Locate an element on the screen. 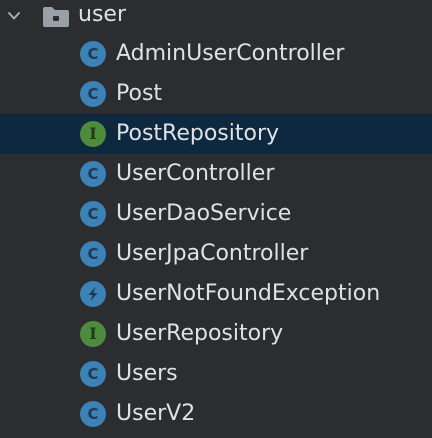 This screenshot has height=438, width=432. tree-item: C UserJpaController is located at coordinates (216, 254).